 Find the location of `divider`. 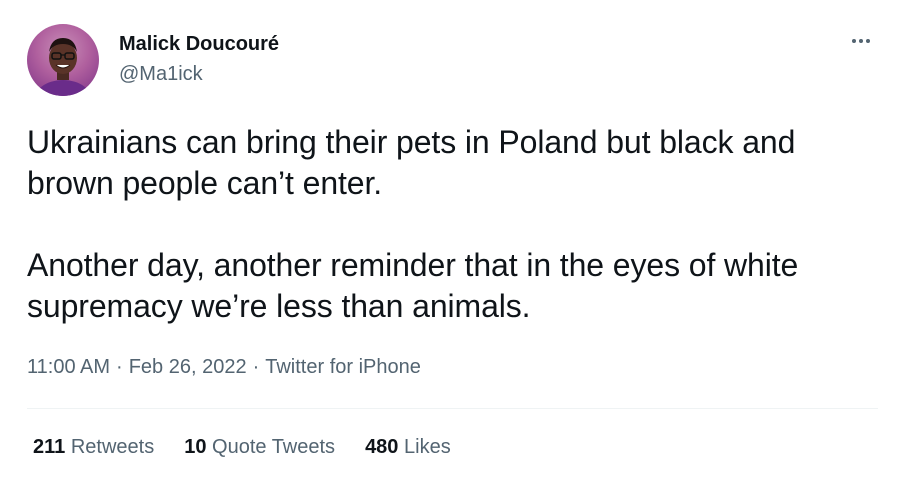

divider is located at coordinates (452, 408).